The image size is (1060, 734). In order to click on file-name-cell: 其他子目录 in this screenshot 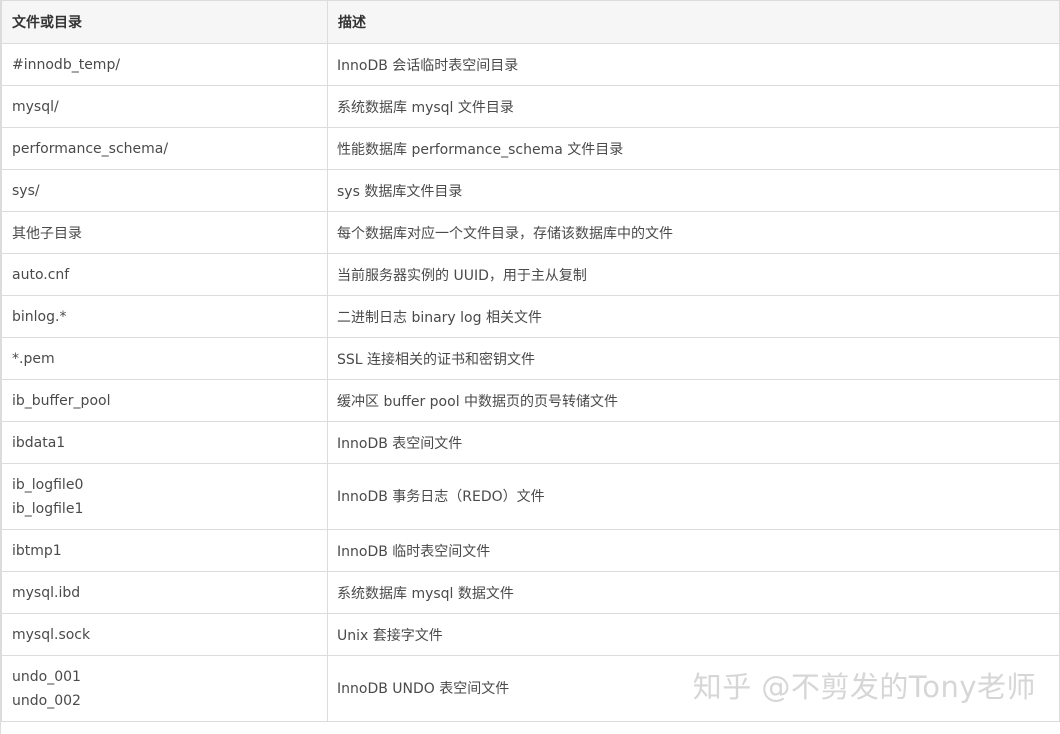, I will do `click(164, 232)`.